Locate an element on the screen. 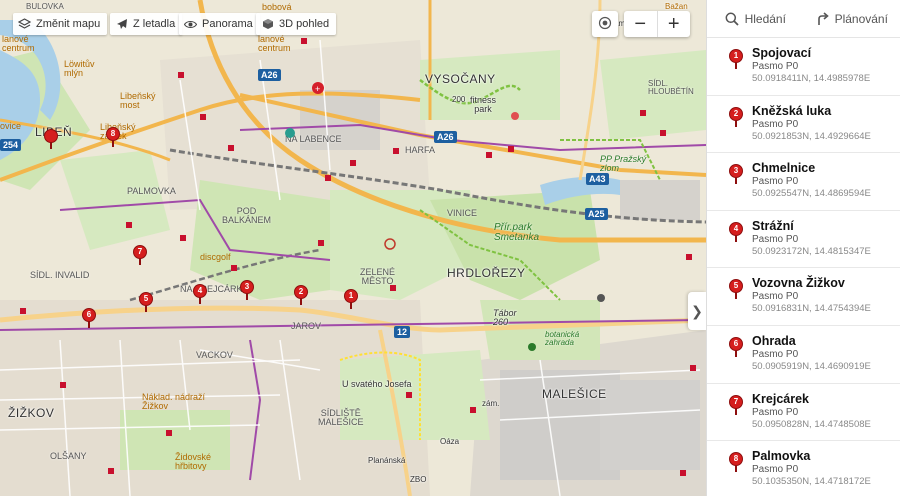  map-pin-unlabeled is located at coordinates (51, 139).